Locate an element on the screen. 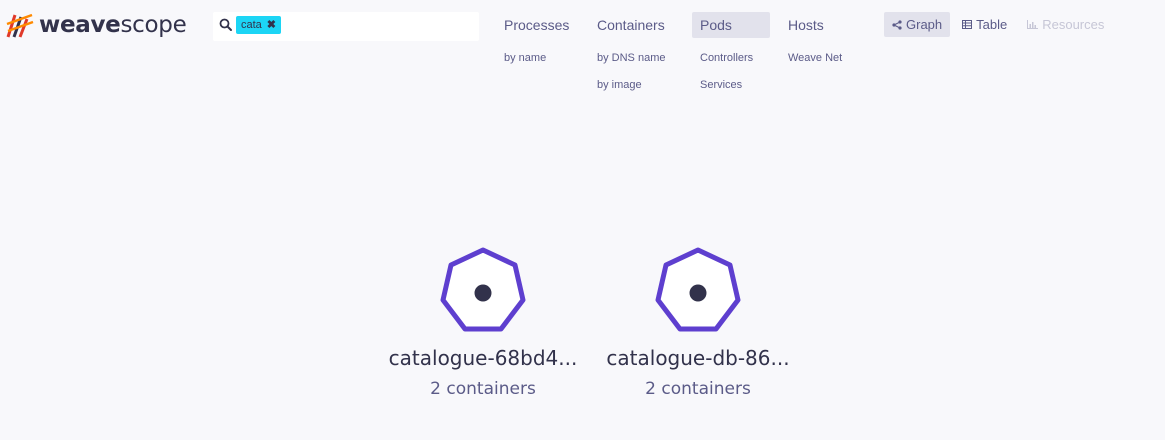 The width and height of the screenshot is (1165, 440). remove-term-icon: ✖ is located at coordinates (271, 25).